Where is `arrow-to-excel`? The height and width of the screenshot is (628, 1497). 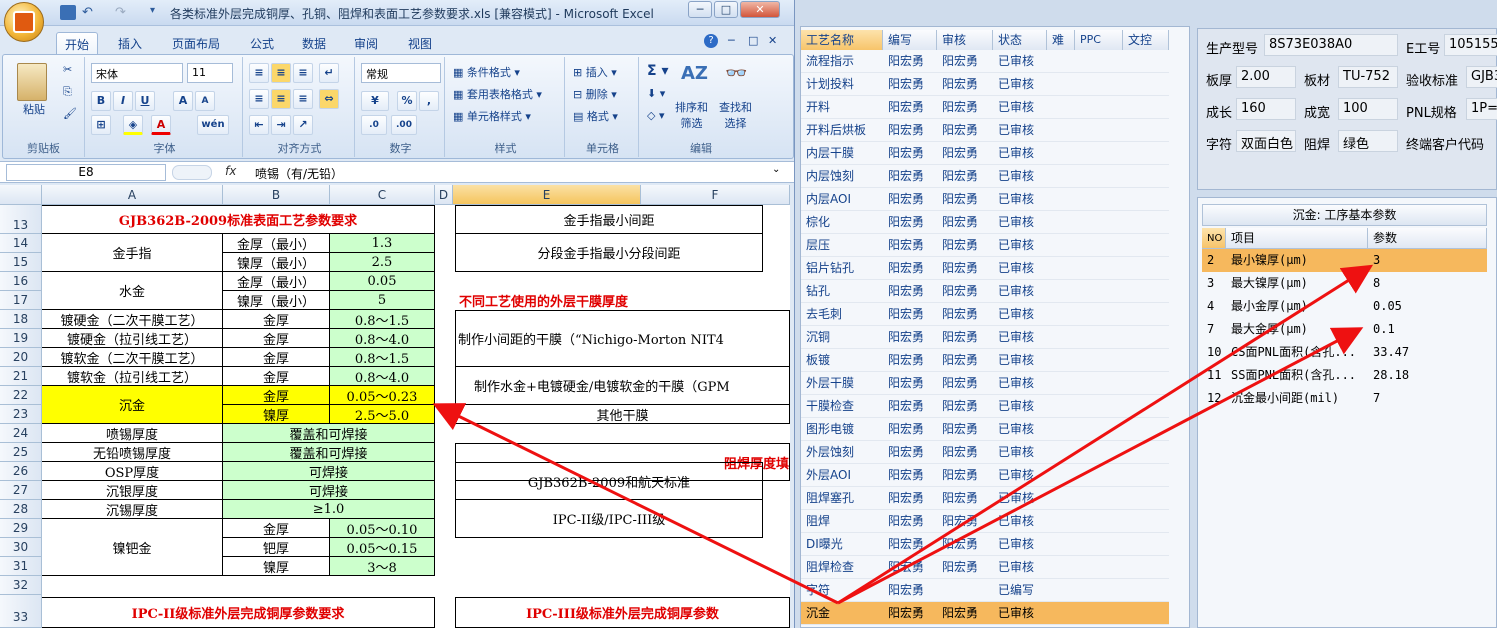
arrow-to-excel is located at coordinates (635, 504).